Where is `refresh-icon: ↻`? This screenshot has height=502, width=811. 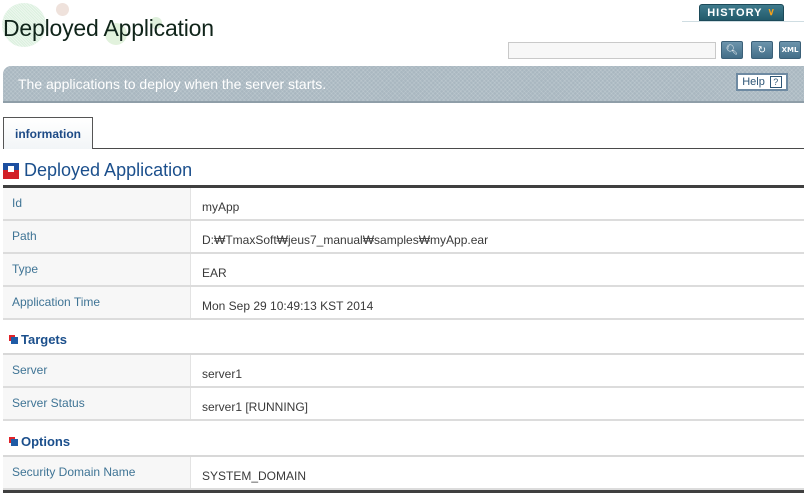 refresh-icon: ↻ is located at coordinates (762, 50).